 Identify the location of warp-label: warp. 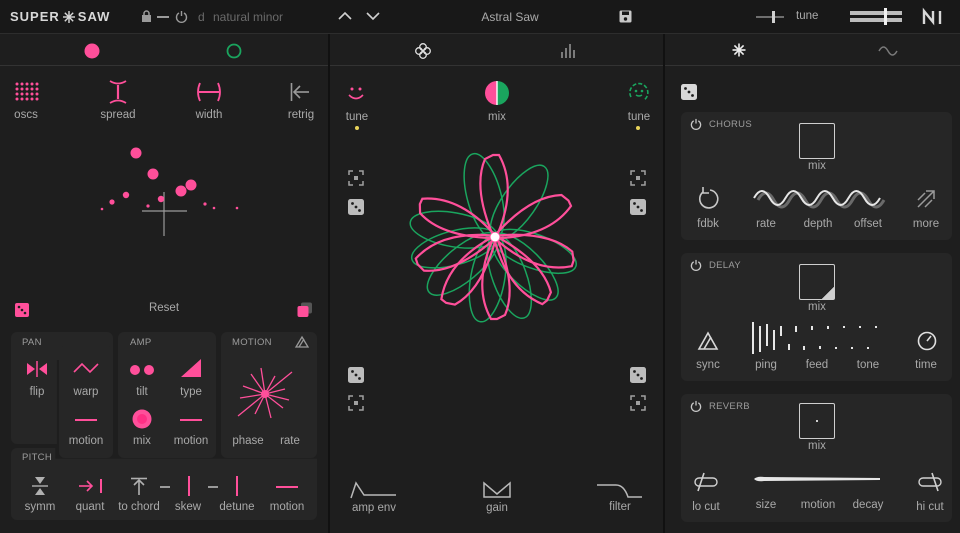
(86, 392).